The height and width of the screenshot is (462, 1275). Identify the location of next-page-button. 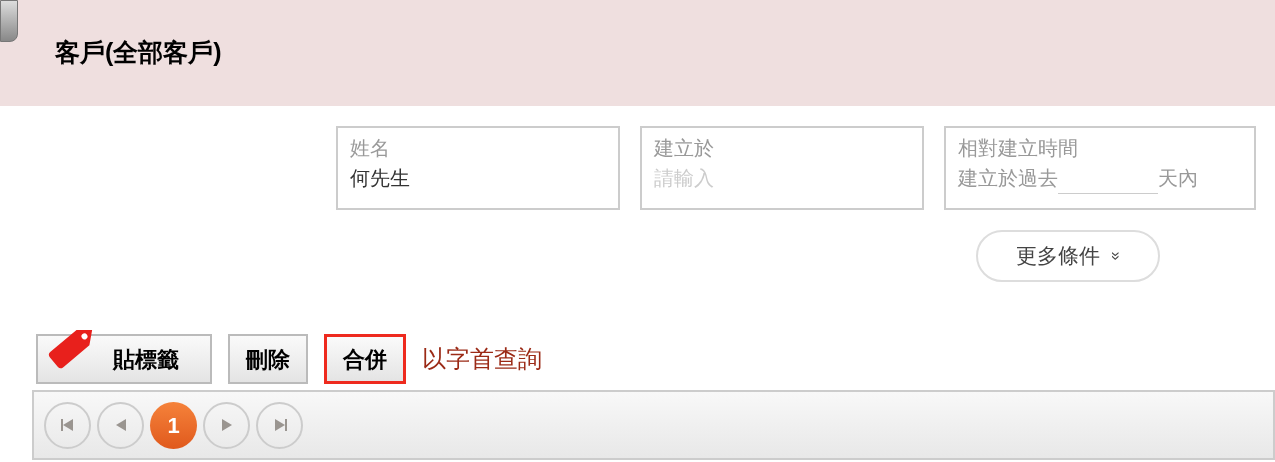
(226, 425).